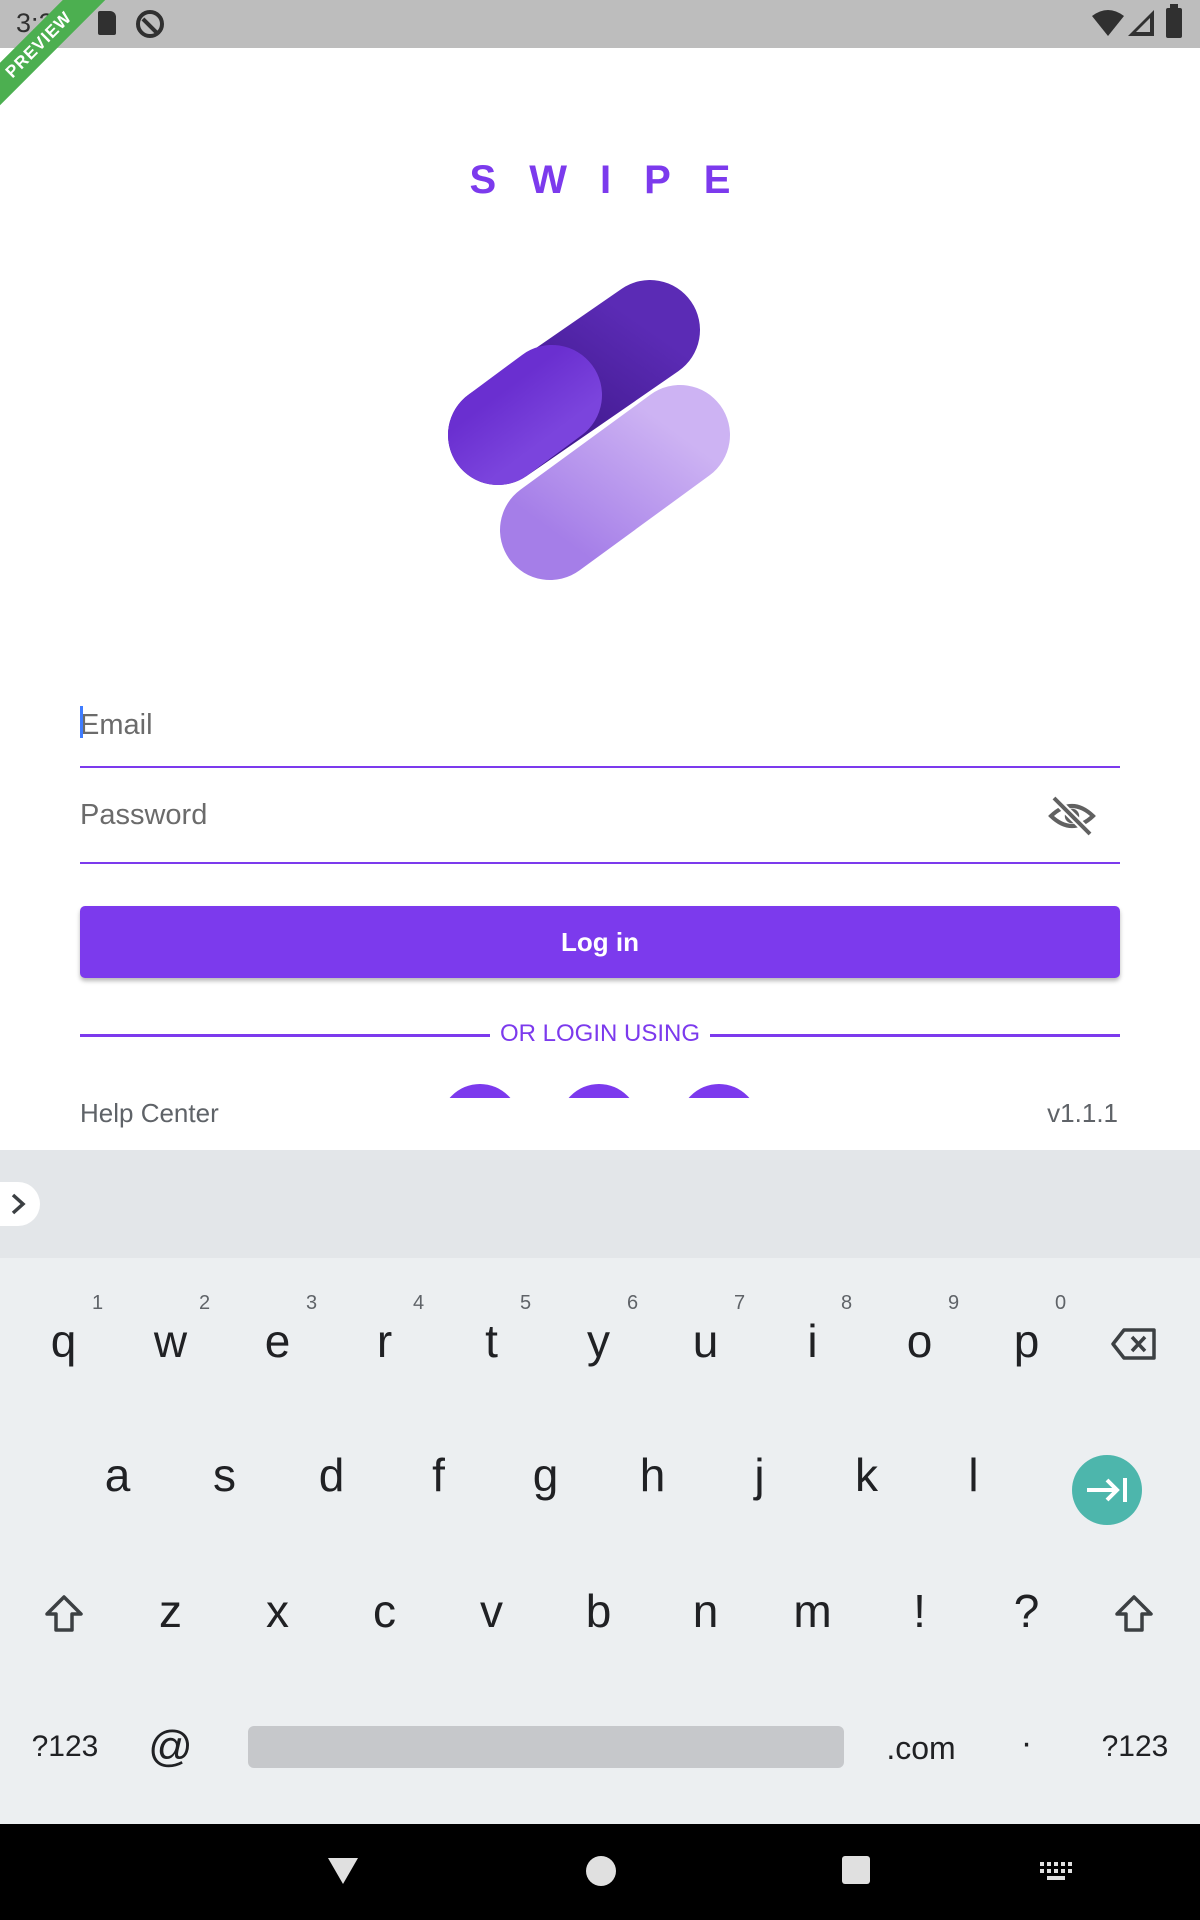 Image resolution: width=1200 pixels, height=1920 pixels. Describe the element at coordinates (81, 722) in the screenshot. I see `text-cursor` at that location.